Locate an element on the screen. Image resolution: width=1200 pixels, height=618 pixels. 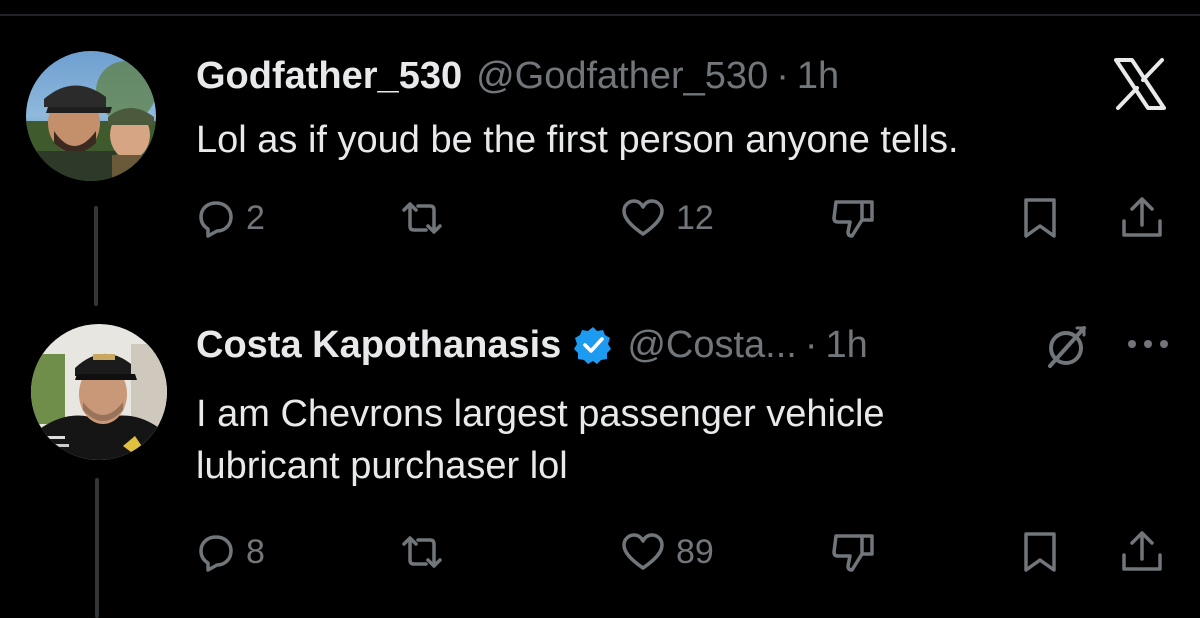
reply-button: 8 is located at coordinates (230, 552).